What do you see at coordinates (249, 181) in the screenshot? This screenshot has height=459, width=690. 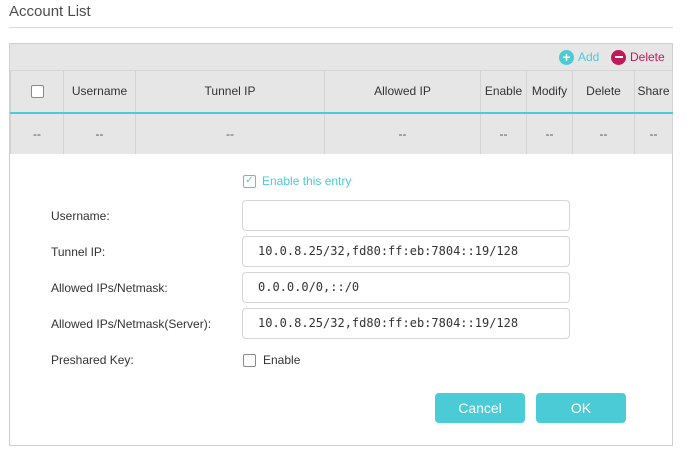 I see `checkmark-icon: ✓` at bounding box center [249, 181].